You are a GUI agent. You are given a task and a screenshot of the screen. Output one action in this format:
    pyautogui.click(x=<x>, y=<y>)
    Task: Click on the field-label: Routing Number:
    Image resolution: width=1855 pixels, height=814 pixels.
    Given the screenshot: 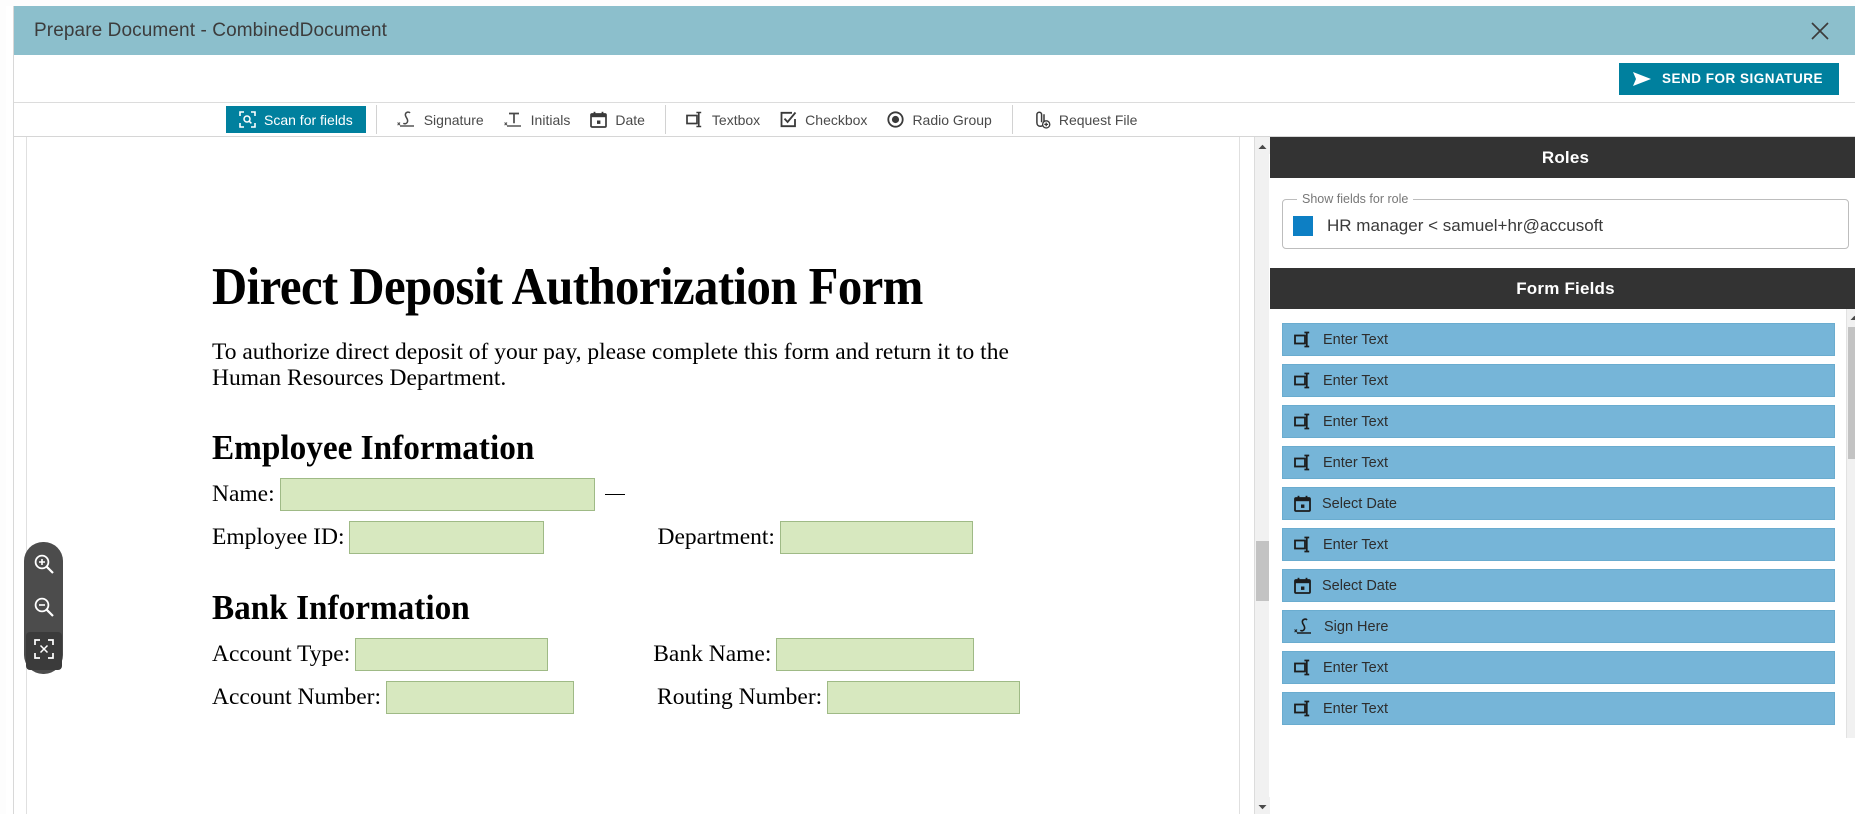 What is the action you would take?
    pyautogui.click(x=740, y=696)
    